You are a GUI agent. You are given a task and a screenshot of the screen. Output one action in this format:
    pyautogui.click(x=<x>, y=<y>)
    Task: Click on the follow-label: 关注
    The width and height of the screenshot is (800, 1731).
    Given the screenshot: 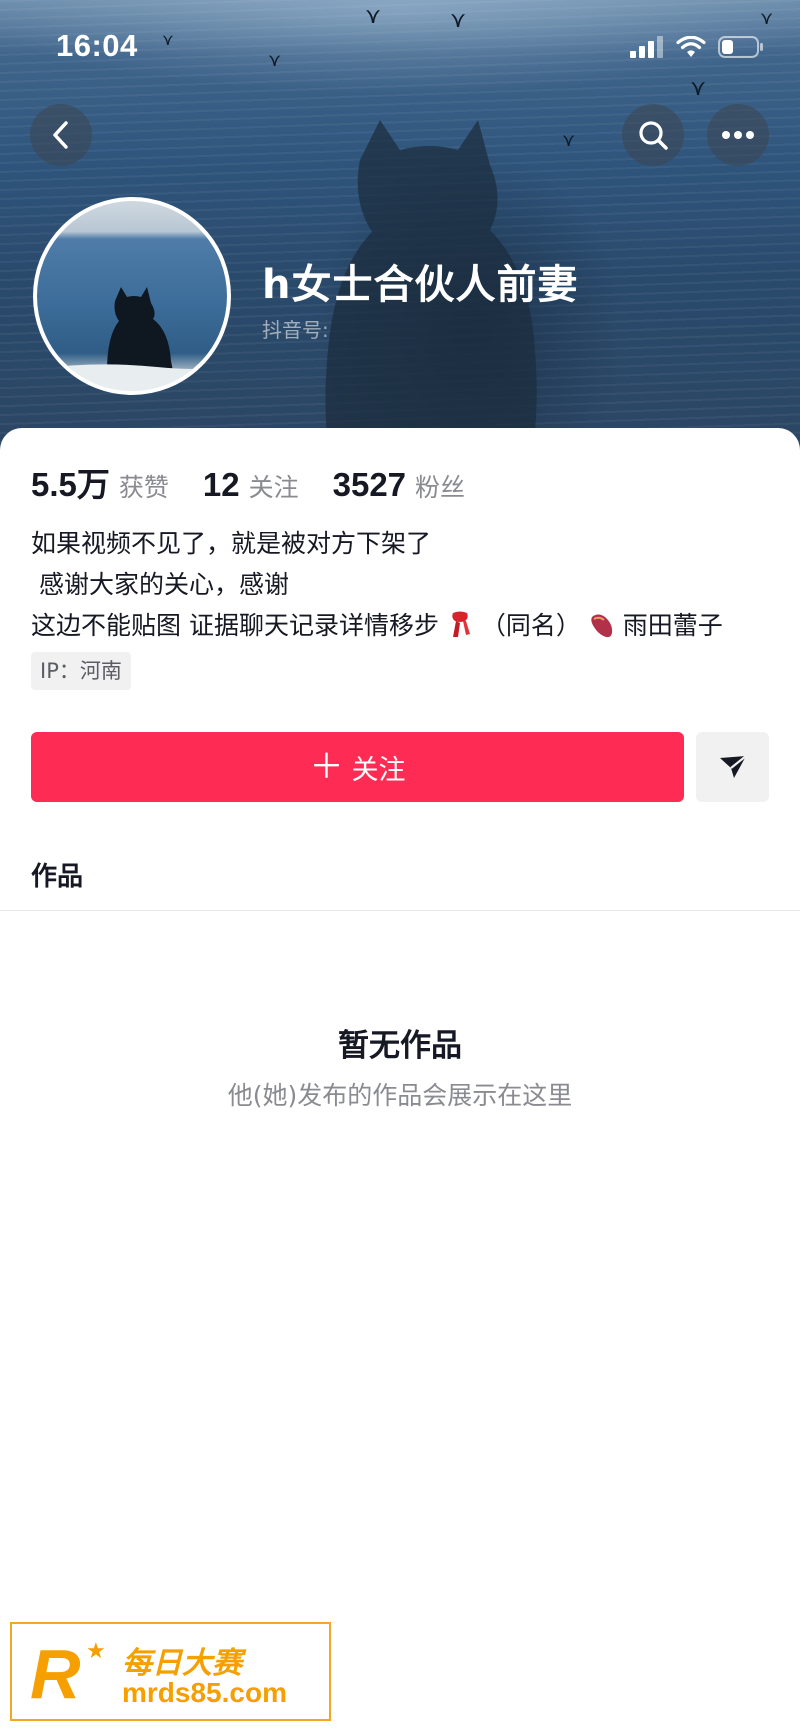 What is the action you would take?
    pyautogui.click(x=378, y=770)
    